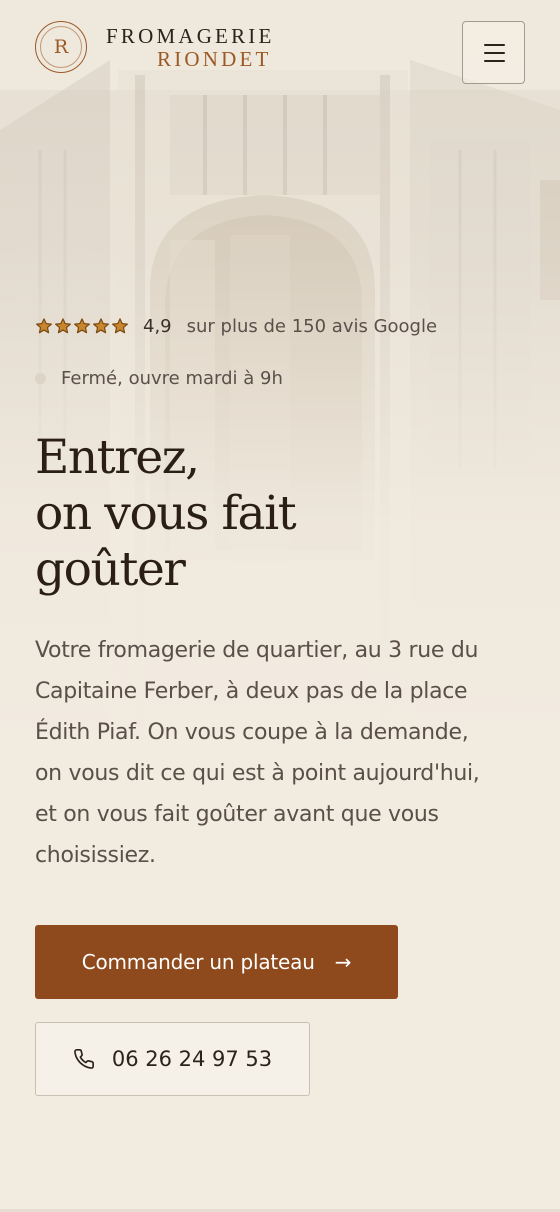  What do you see at coordinates (40, 378) in the screenshot?
I see `status-dot-icon` at bounding box center [40, 378].